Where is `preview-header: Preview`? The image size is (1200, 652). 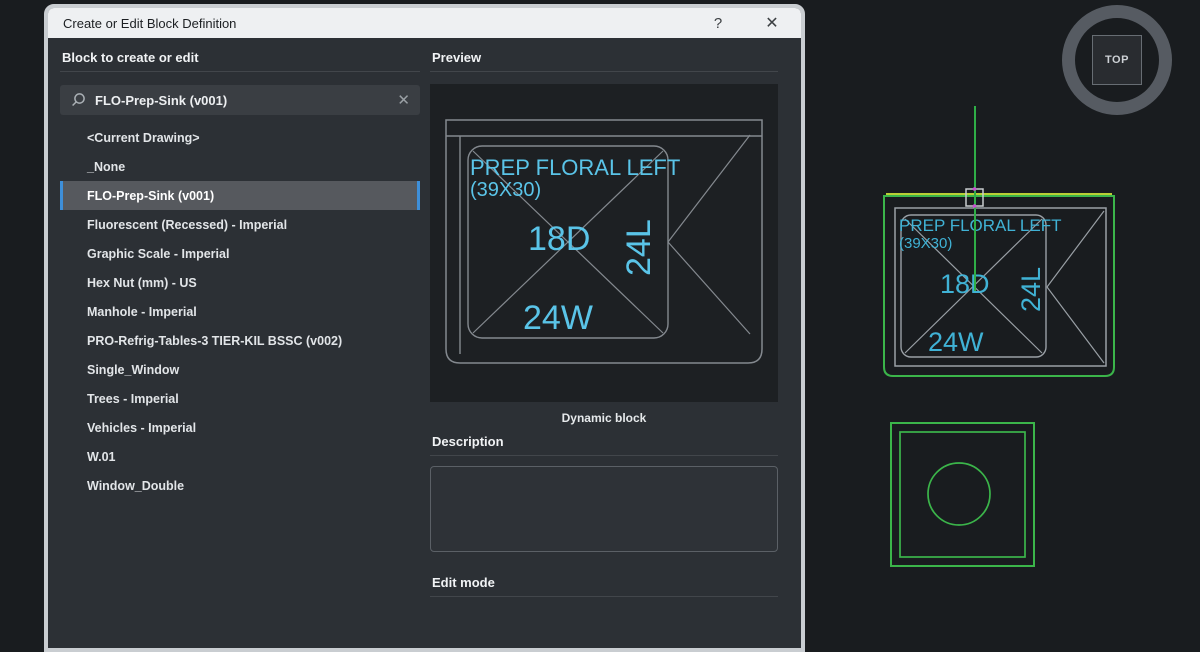
preview-header: Preview is located at coordinates (604, 55).